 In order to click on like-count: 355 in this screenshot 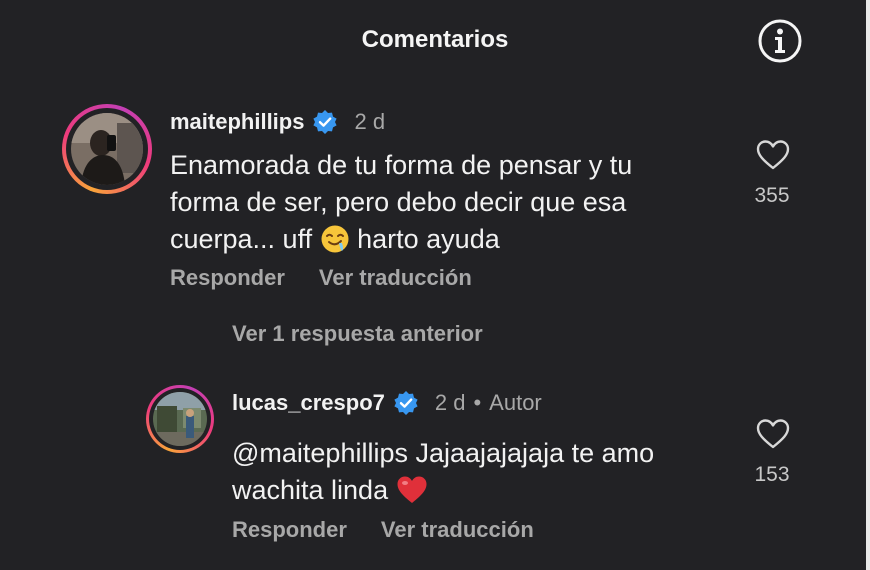, I will do `click(772, 195)`.